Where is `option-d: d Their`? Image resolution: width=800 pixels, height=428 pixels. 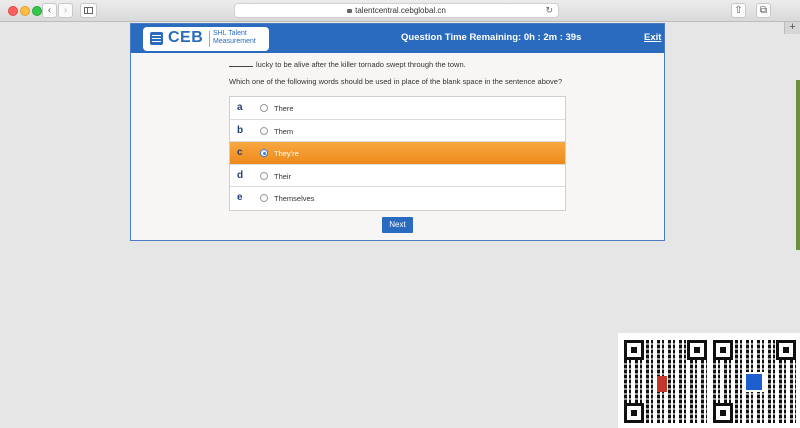
option-d: d Their is located at coordinates (397, 176).